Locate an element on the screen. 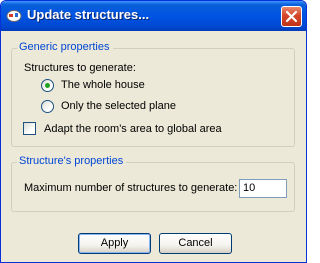 This screenshot has width=320, height=263. structures-to-generate-label: Structures to generate: is located at coordinates (80, 68).